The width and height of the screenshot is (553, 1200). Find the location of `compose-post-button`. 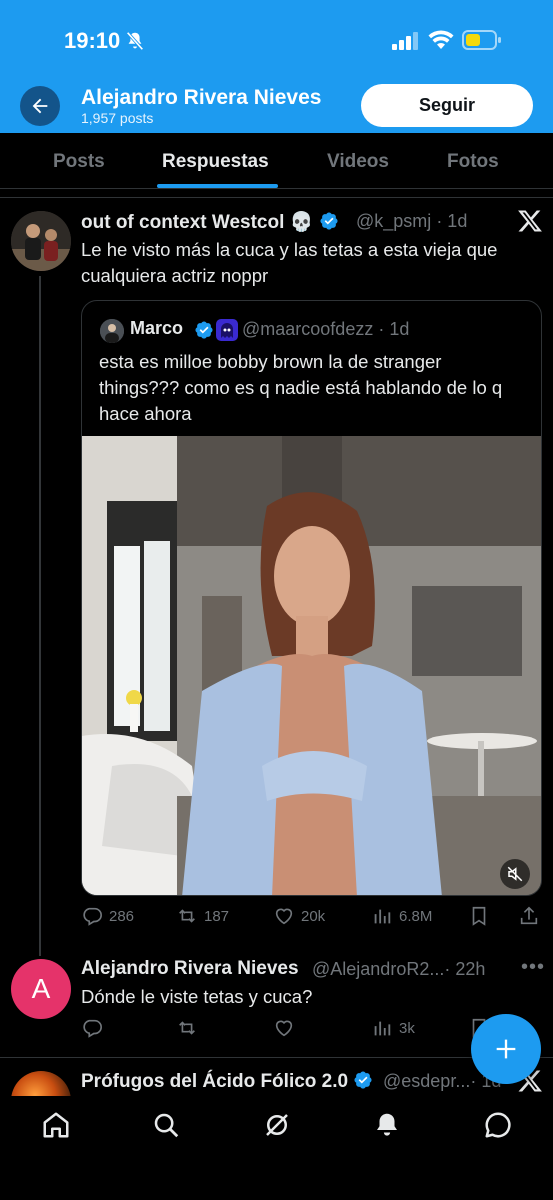

compose-post-button is located at coordinates (506, 1049).